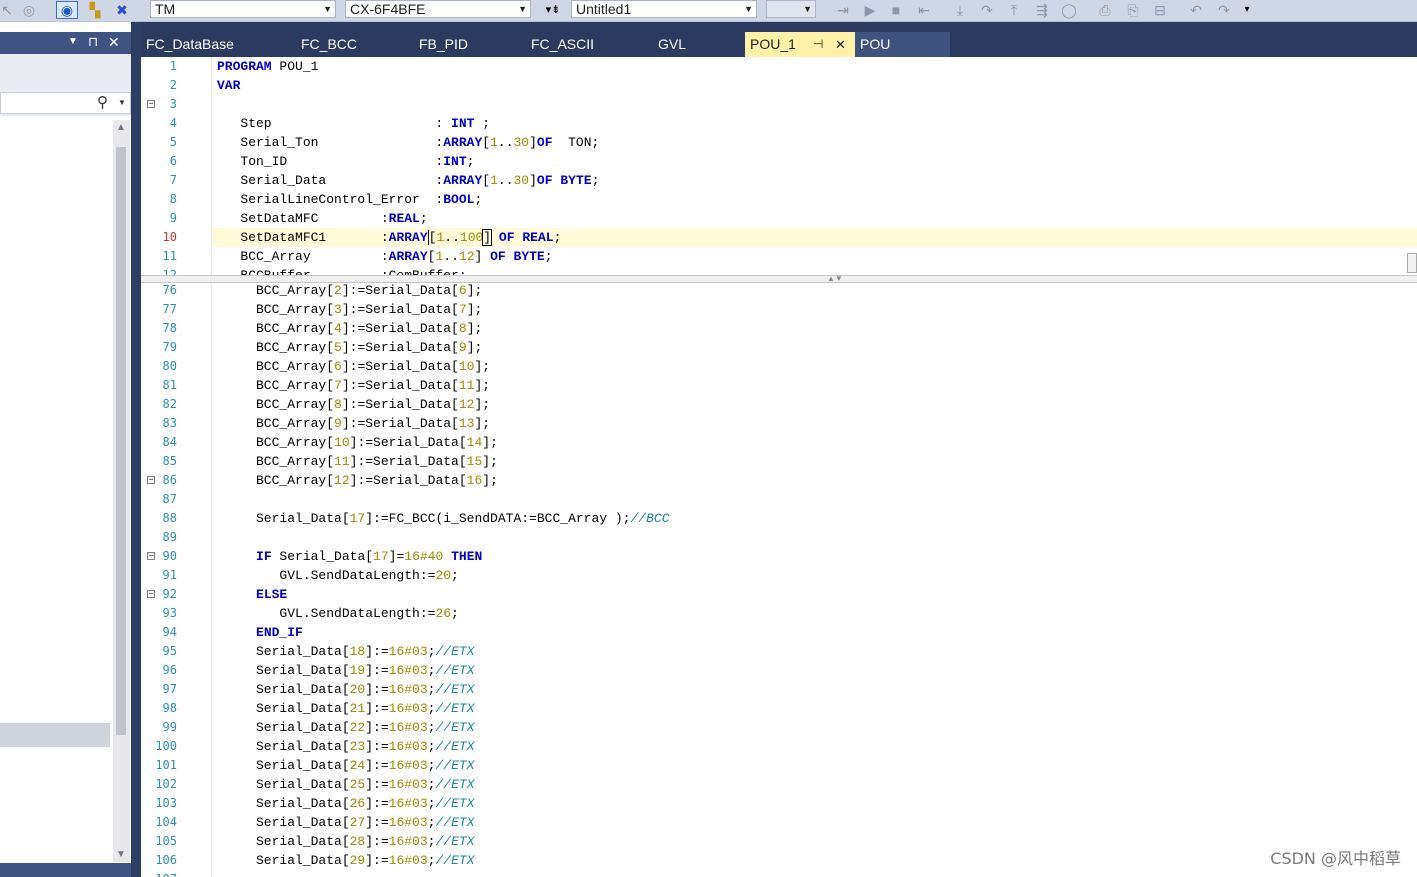 Image resolution: width=1417 pixels, height=877 pixels. I want to click on line-number: 9, so click(173, 218).